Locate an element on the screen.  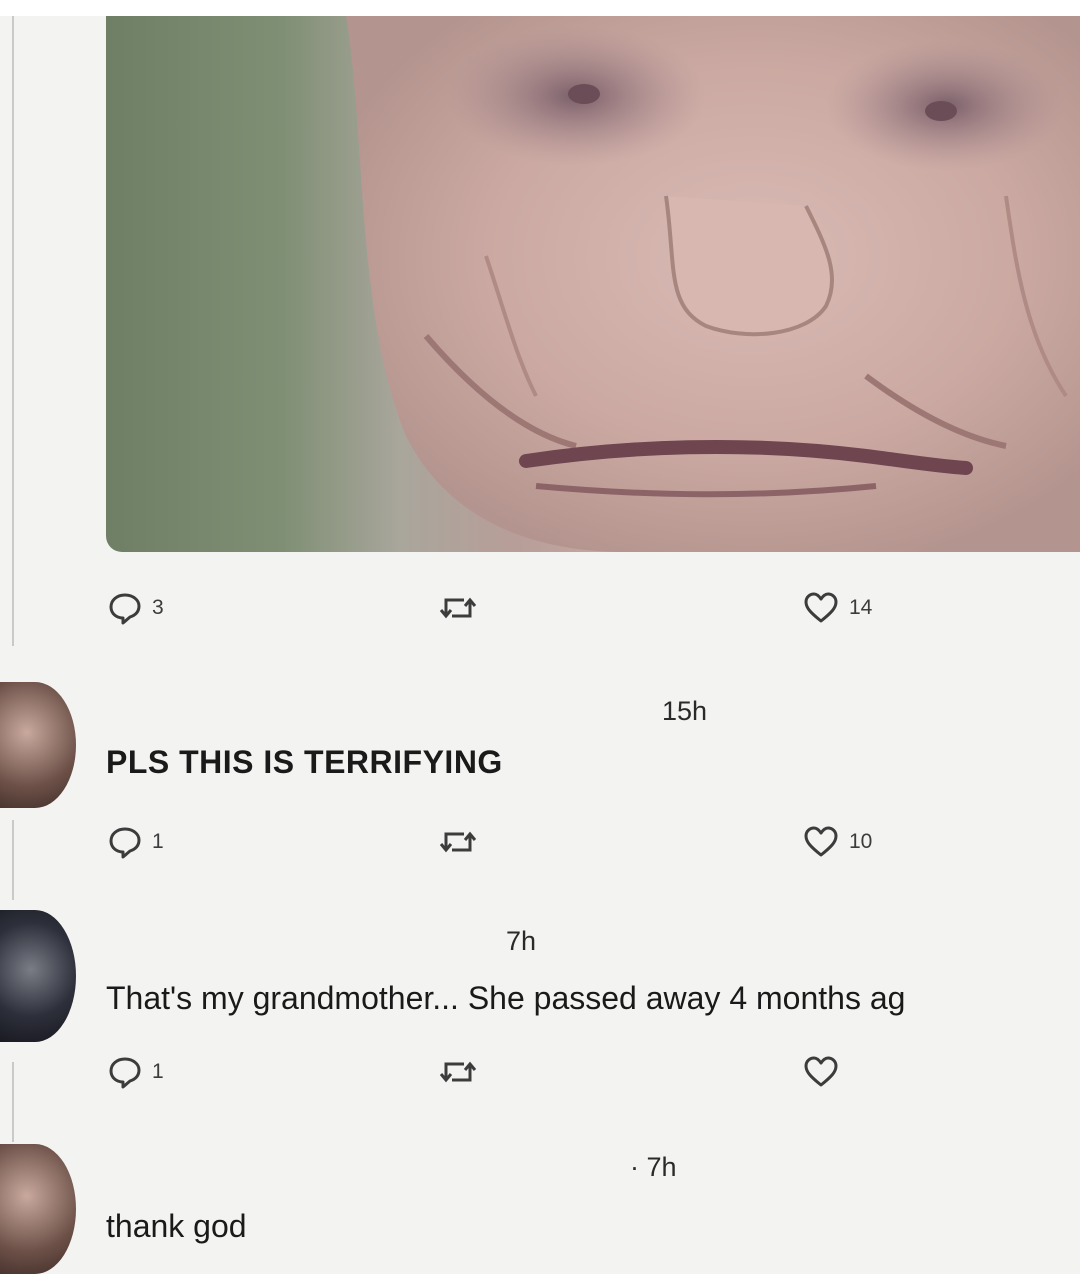
like-button: 14 is located at coordinates (837, 608).